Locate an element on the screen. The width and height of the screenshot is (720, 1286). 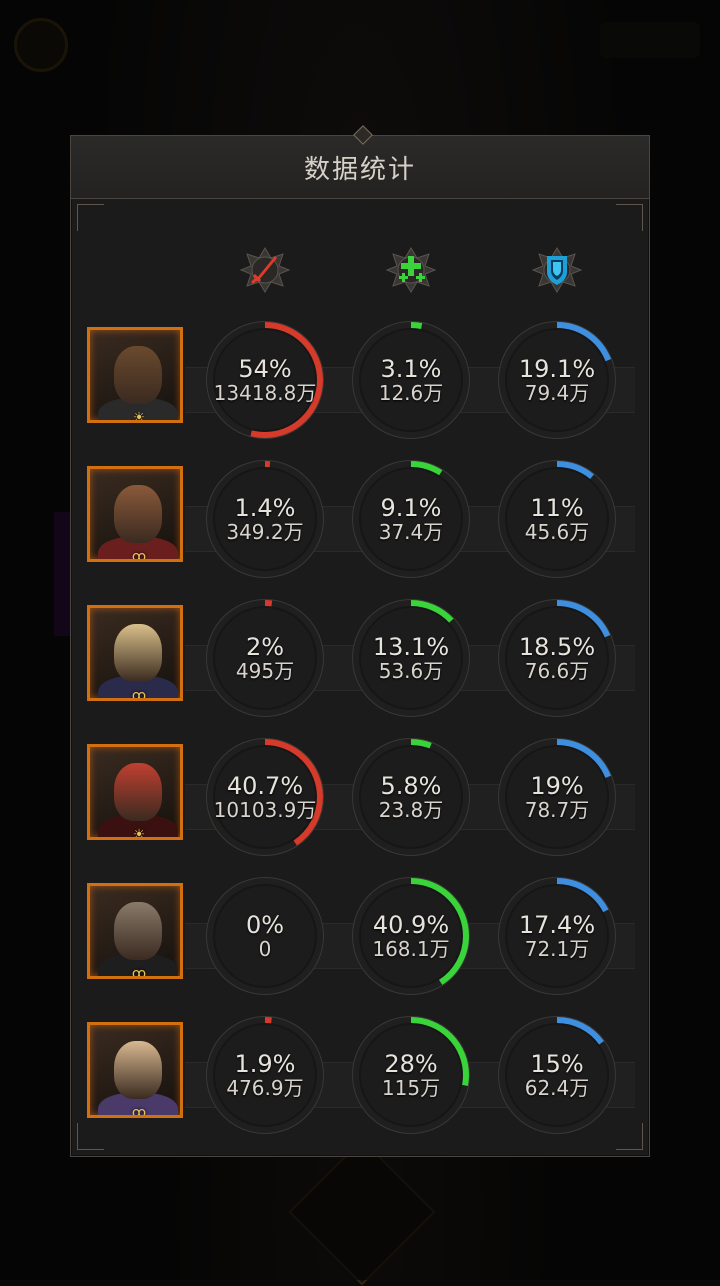
hero-stat-row: ☀ 54% 13418.8万 3.1% 12.6万 19.1% 79.4万 is located at coordinates (361, 388).